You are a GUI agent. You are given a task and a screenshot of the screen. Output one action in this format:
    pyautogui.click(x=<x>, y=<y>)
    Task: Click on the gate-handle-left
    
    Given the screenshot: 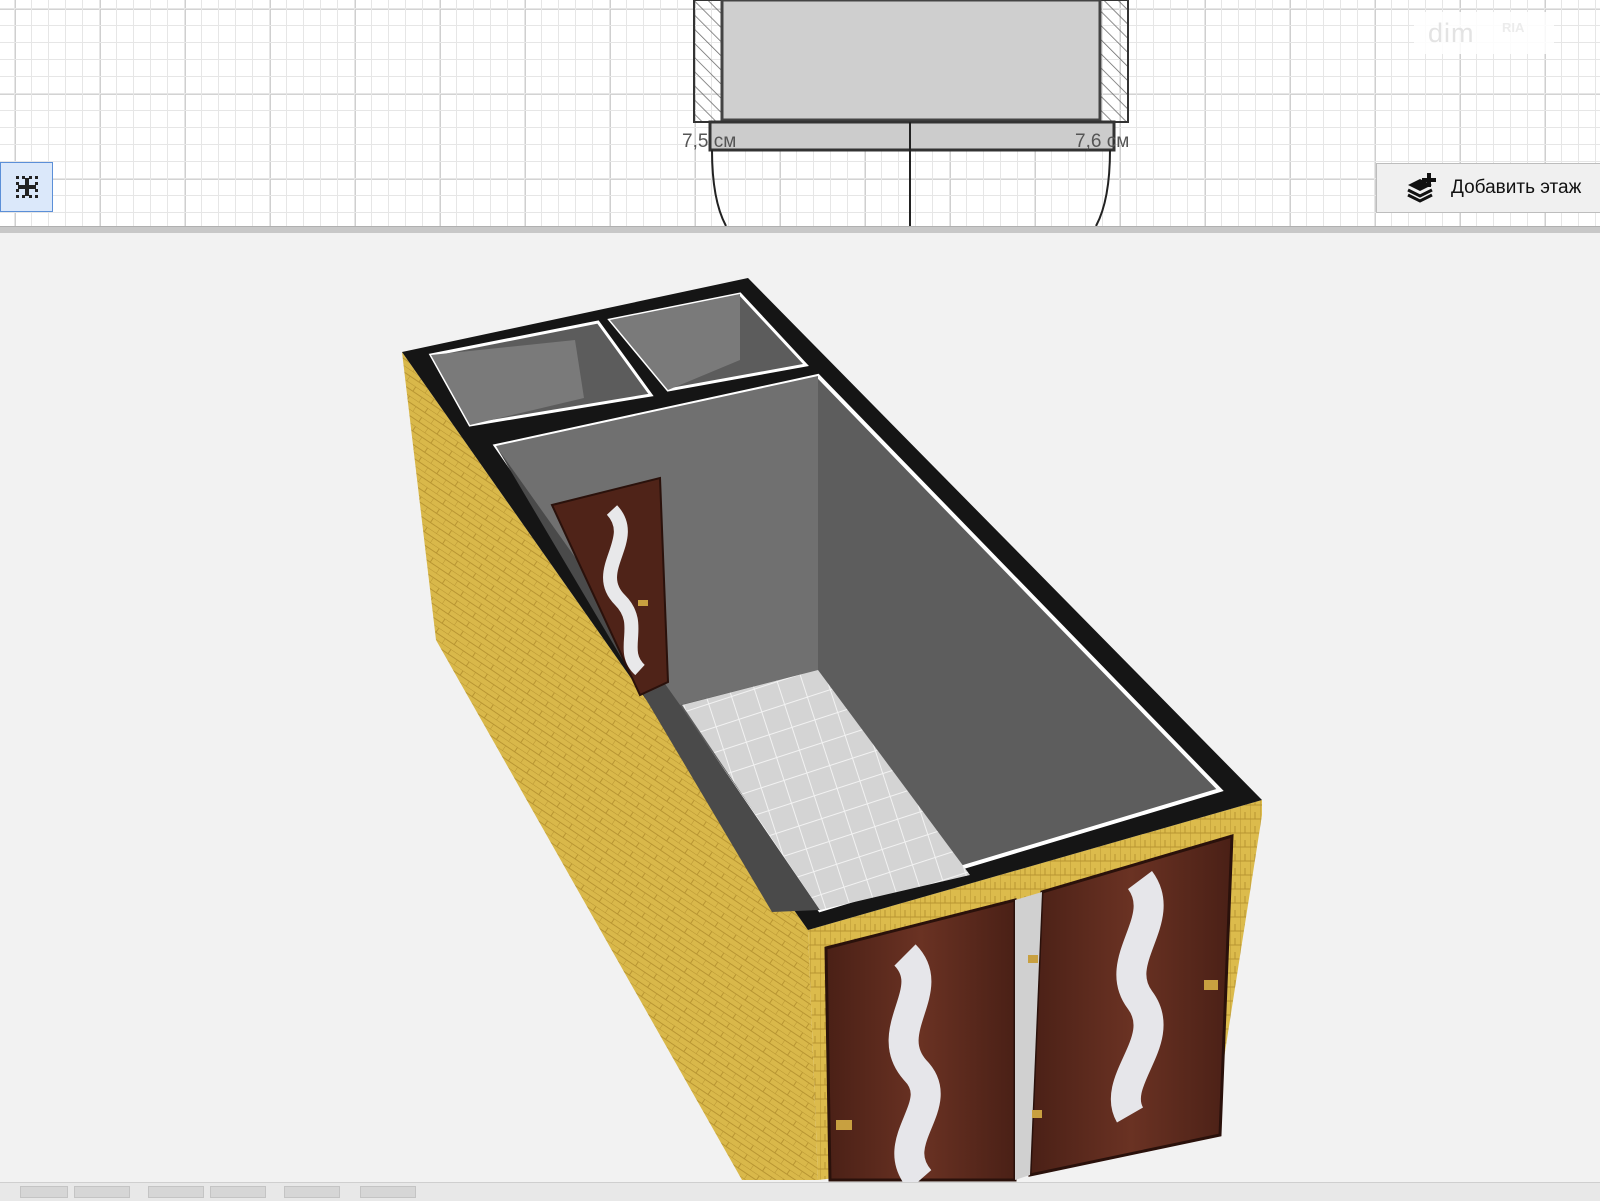 What is the action you would take?
    pyautogui.click(x=844, y=1125)
    